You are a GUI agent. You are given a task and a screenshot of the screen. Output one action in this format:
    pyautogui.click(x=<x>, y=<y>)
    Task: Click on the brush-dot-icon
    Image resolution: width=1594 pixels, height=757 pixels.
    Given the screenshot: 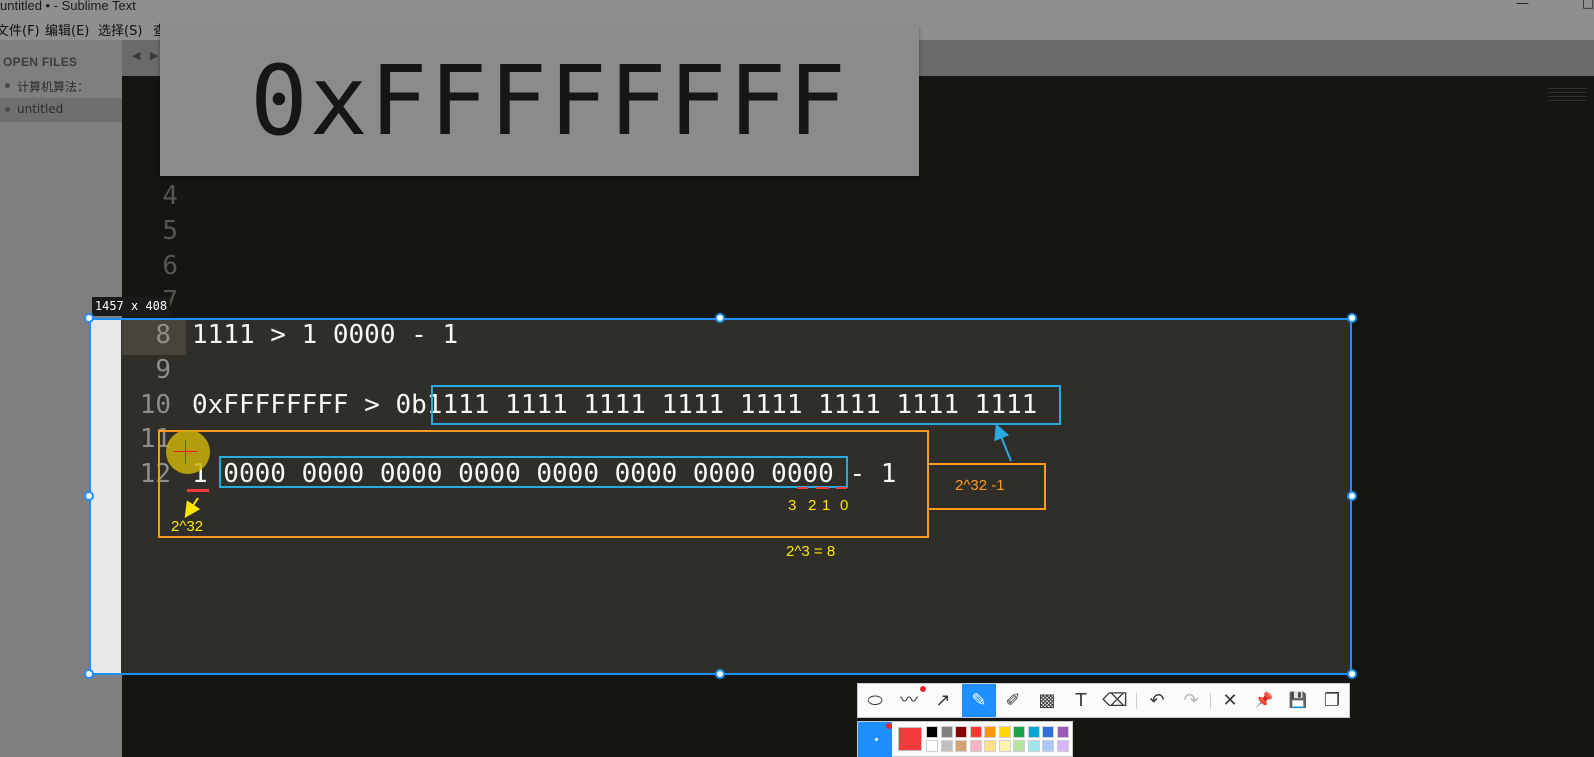 What is the action you would take?
    pyautogui.click(x=876, y=739)
    